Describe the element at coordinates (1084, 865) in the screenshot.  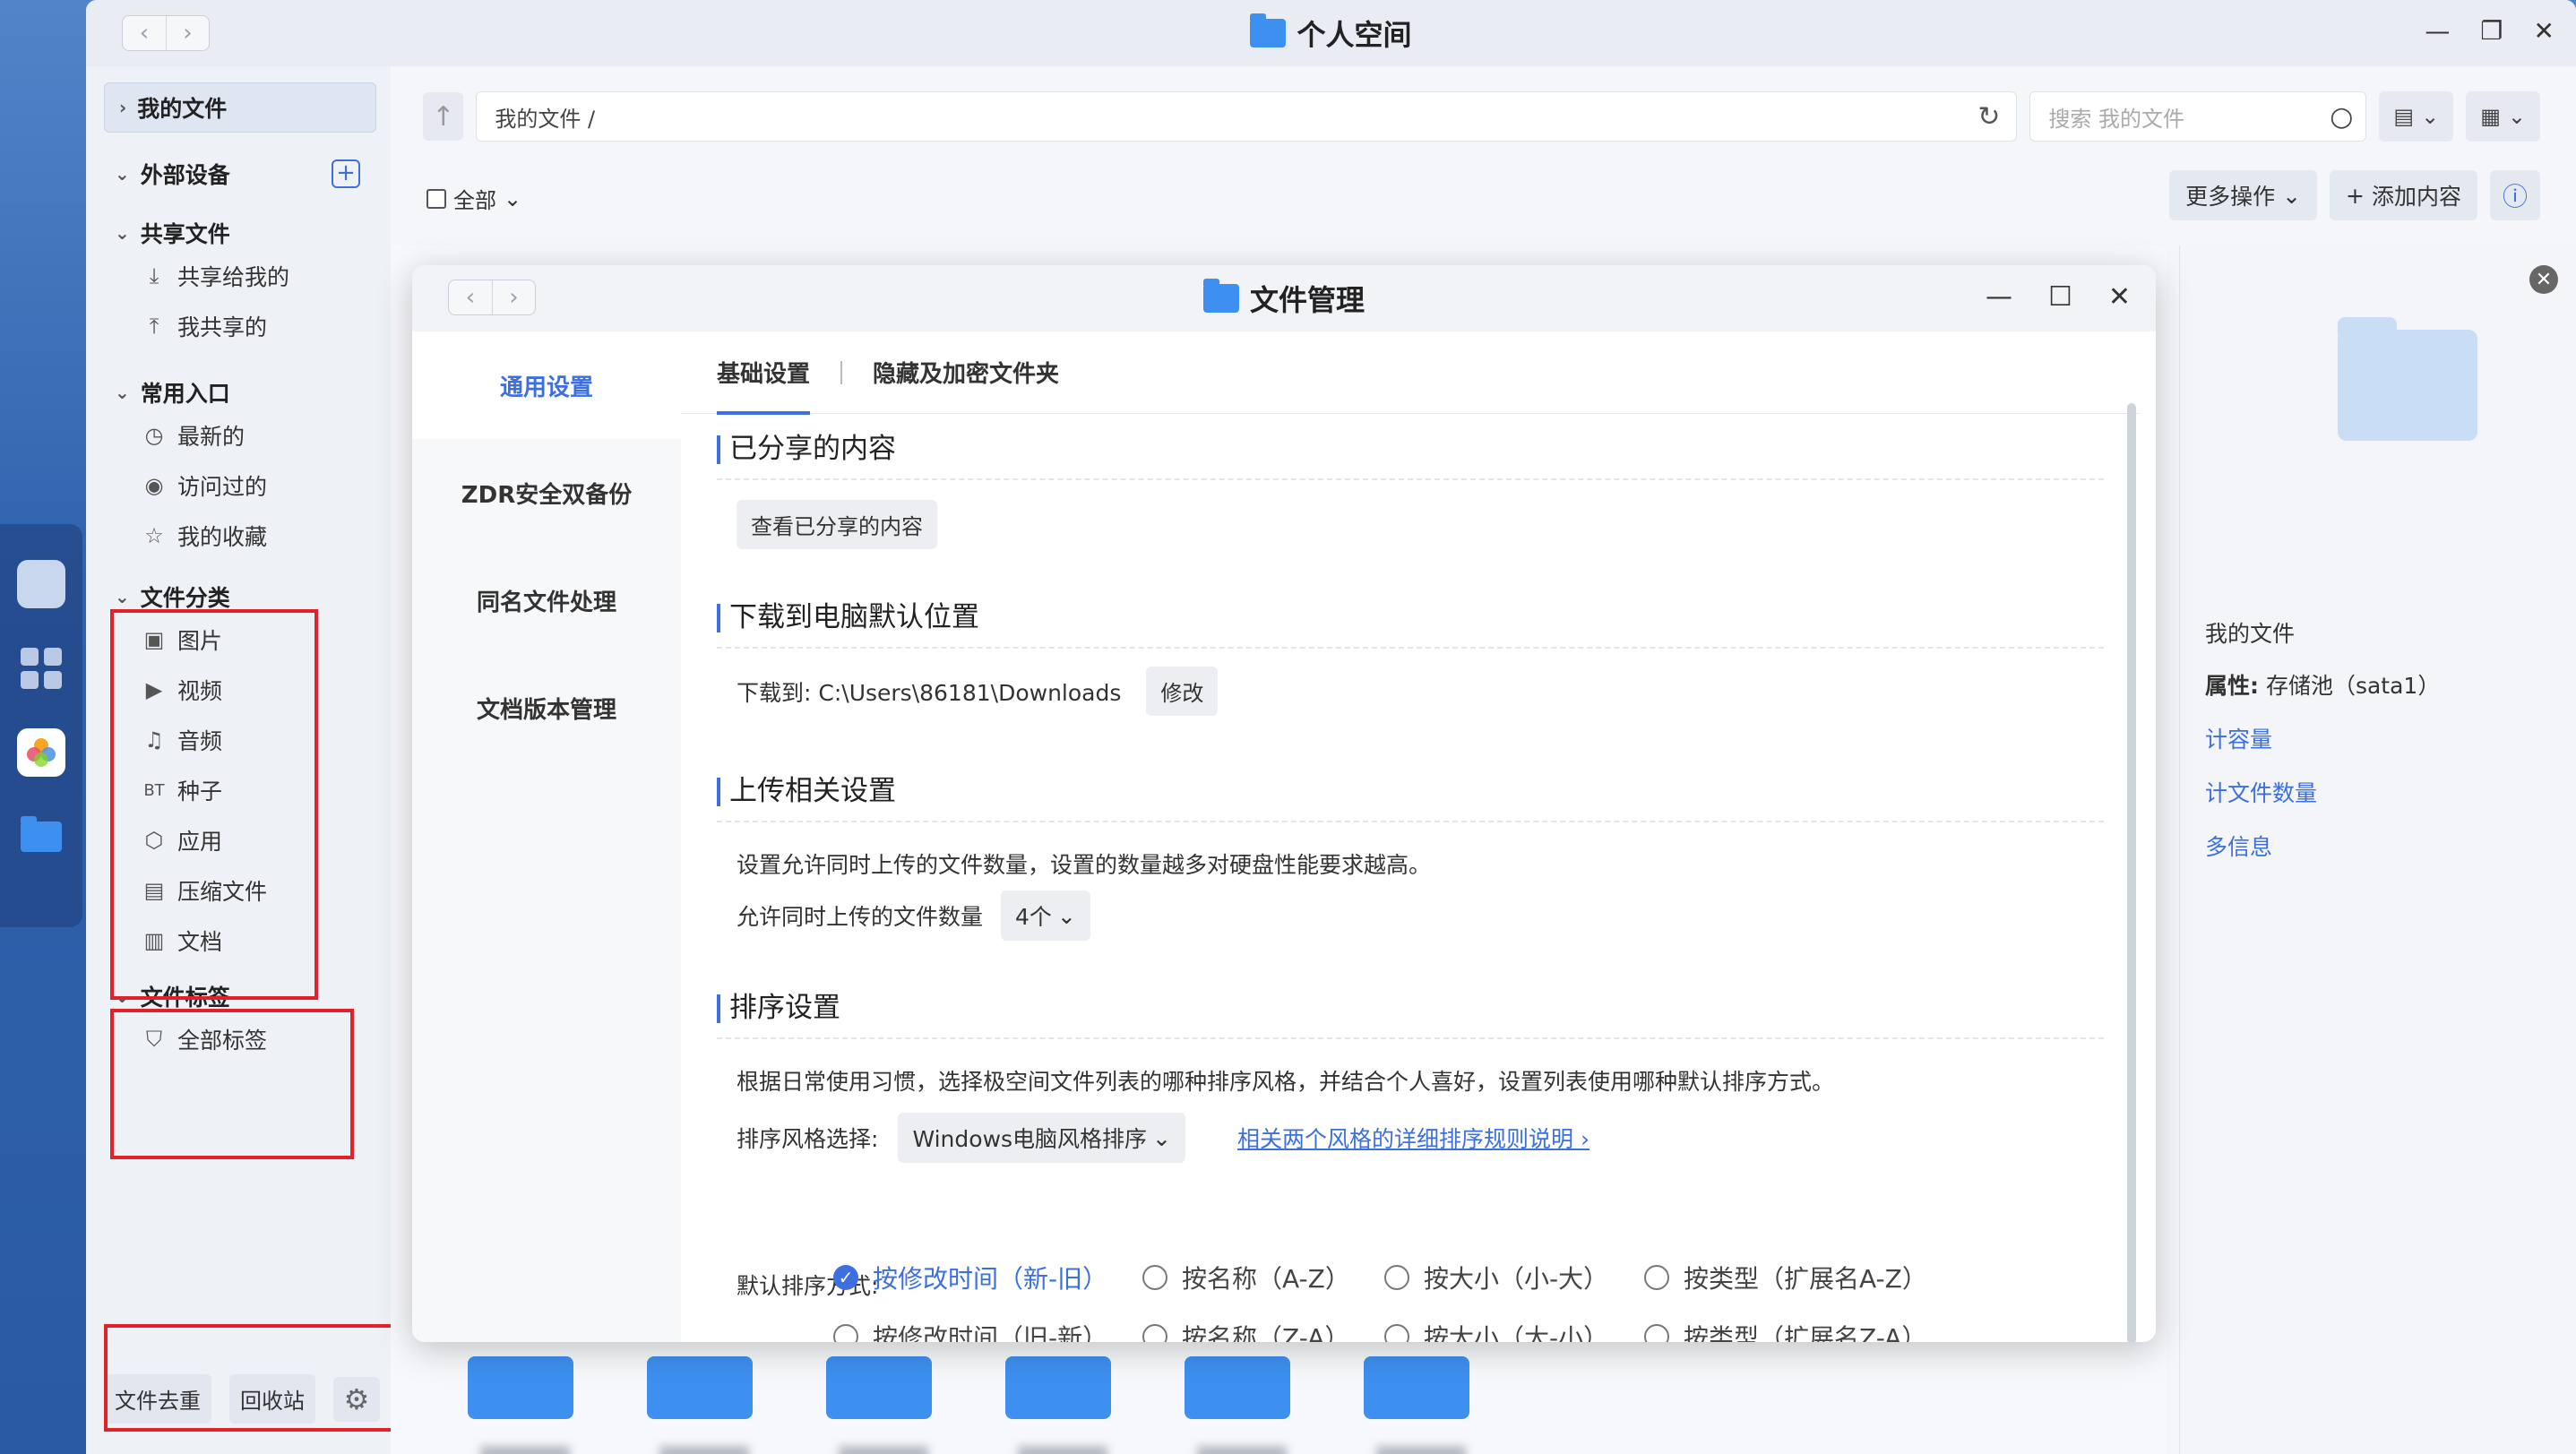
I see `upload-description: 设置允许同时上传的文件数量，设置的数量越多对硬盘性能要求越高。` at that location.